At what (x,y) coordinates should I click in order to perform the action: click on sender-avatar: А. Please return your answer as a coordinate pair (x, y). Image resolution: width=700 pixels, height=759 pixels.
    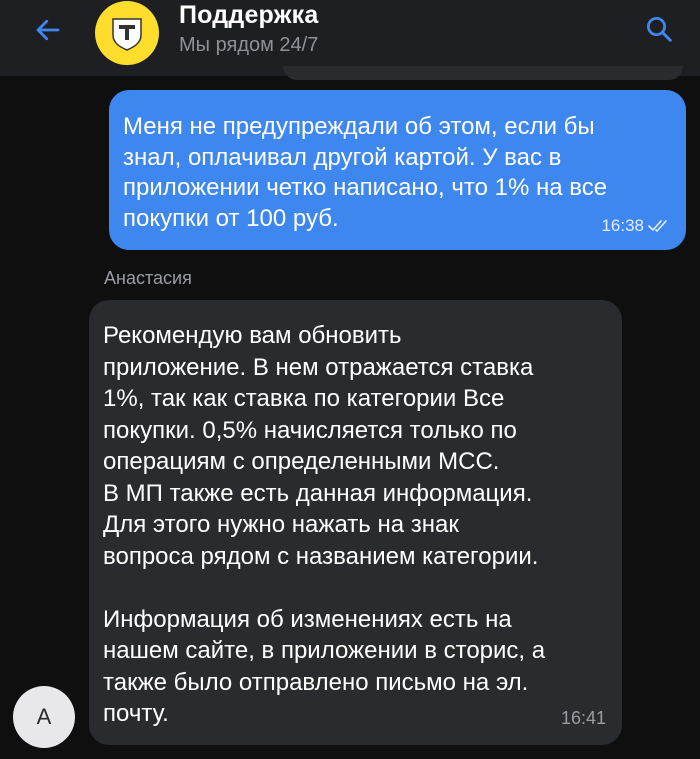
    Looking at the image, I should click on (44, 717).